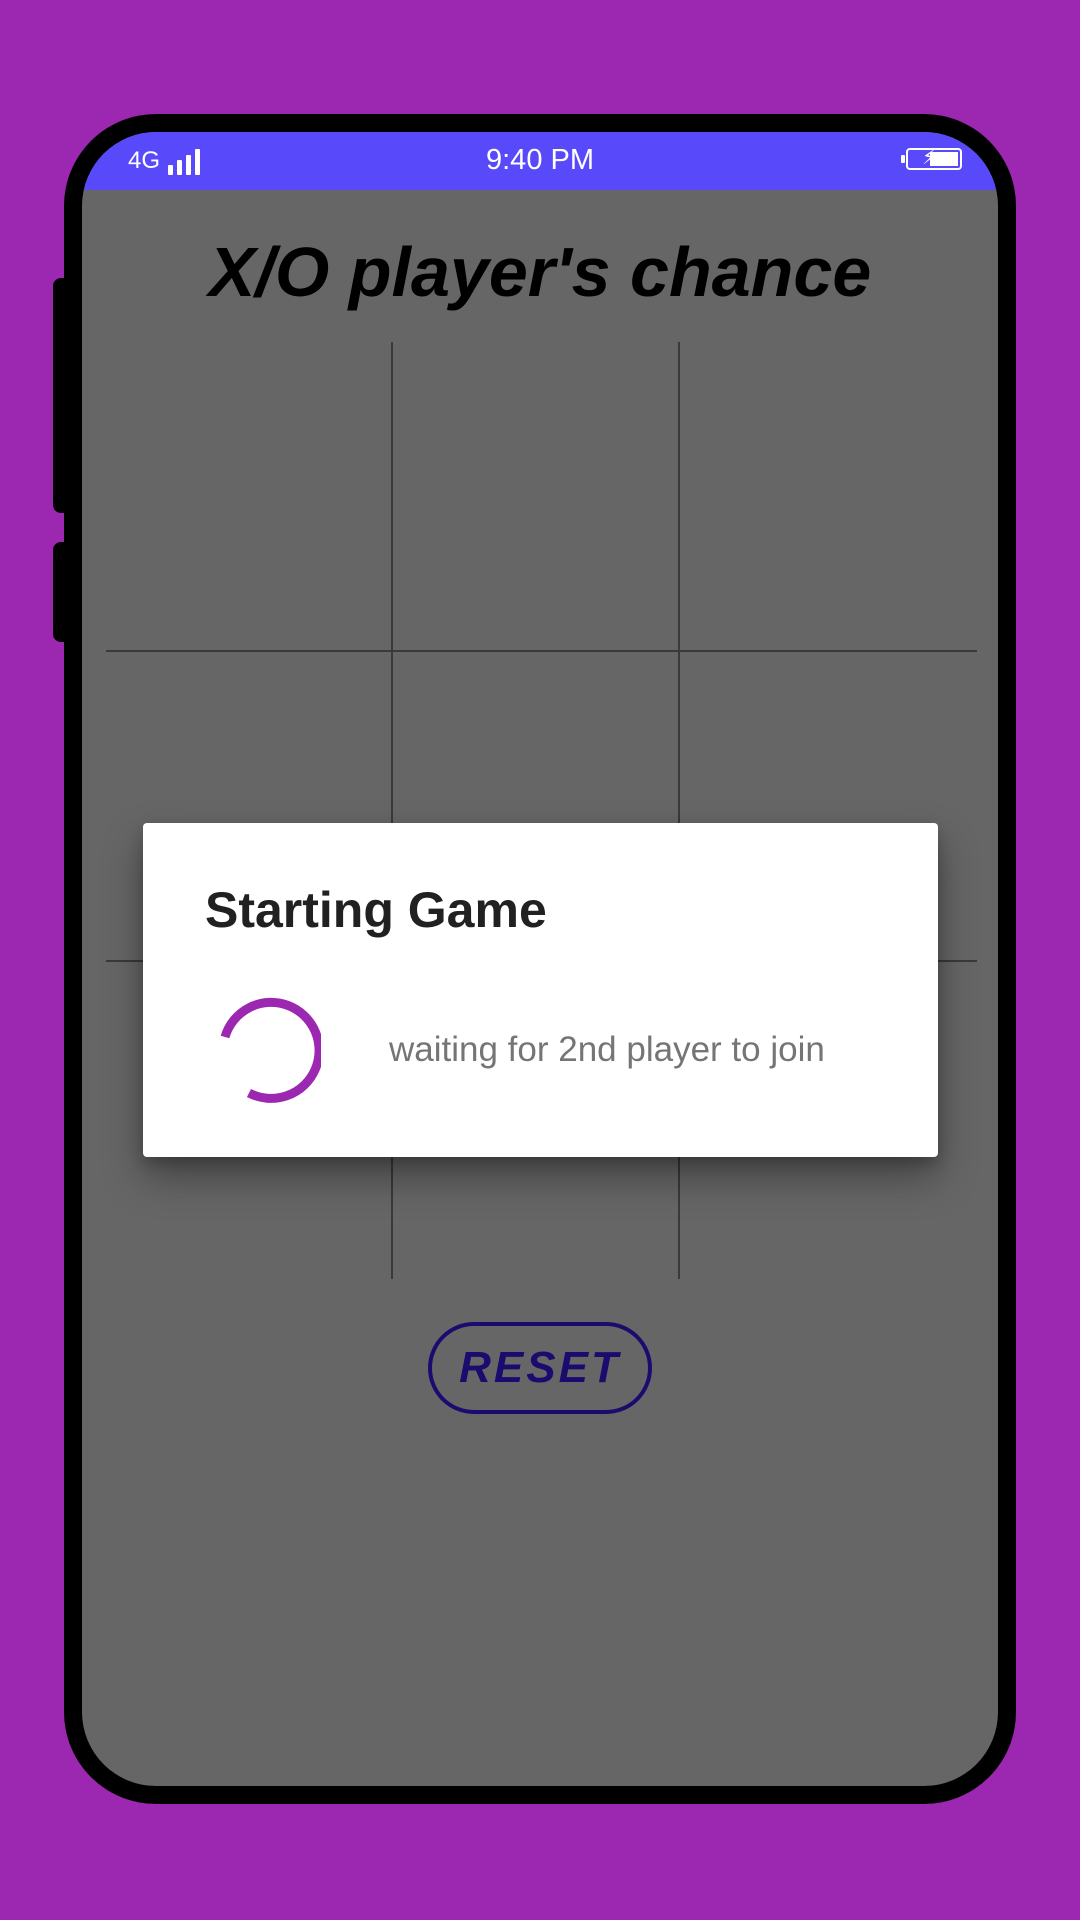 This screenshot has width=1080, height=1920. Describe the element at coordinates (540, 272) in the screenshot. I see `game-title: X/O player's chance` at that location.